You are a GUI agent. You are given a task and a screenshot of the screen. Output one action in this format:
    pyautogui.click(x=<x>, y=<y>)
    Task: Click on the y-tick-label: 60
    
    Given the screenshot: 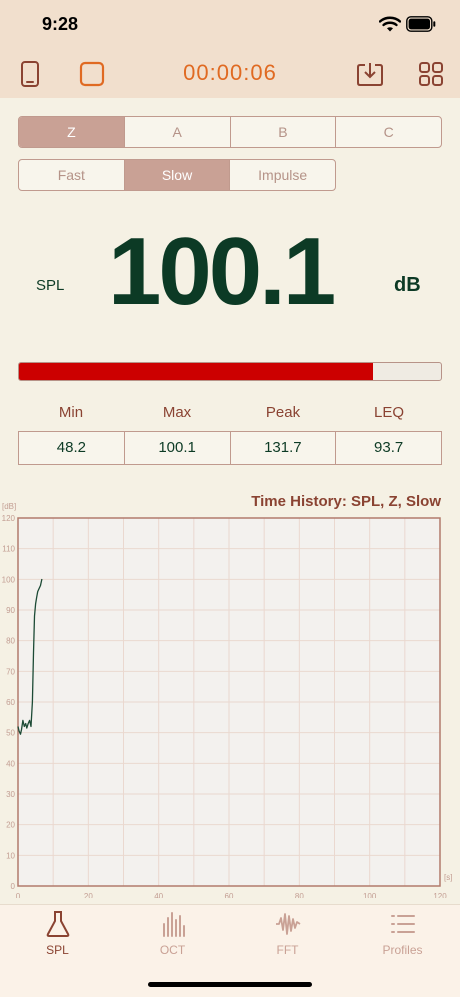 What is the action you would take?
    pyautogui.click(x=10, y=702)
    